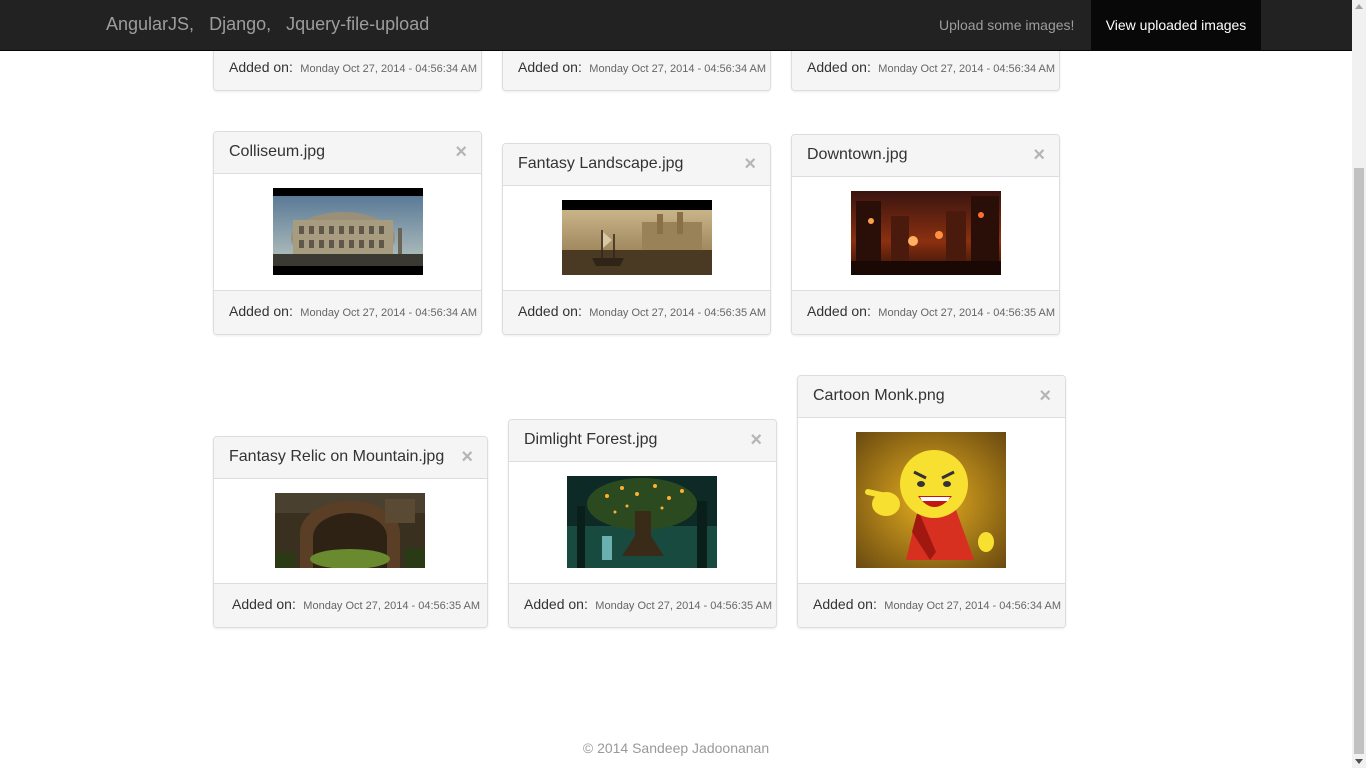 Image resolution: width=1366 pixels, height=768 pixels. I want to click on image-title: Fantasy Landscape.jpg, so click(601, 163).